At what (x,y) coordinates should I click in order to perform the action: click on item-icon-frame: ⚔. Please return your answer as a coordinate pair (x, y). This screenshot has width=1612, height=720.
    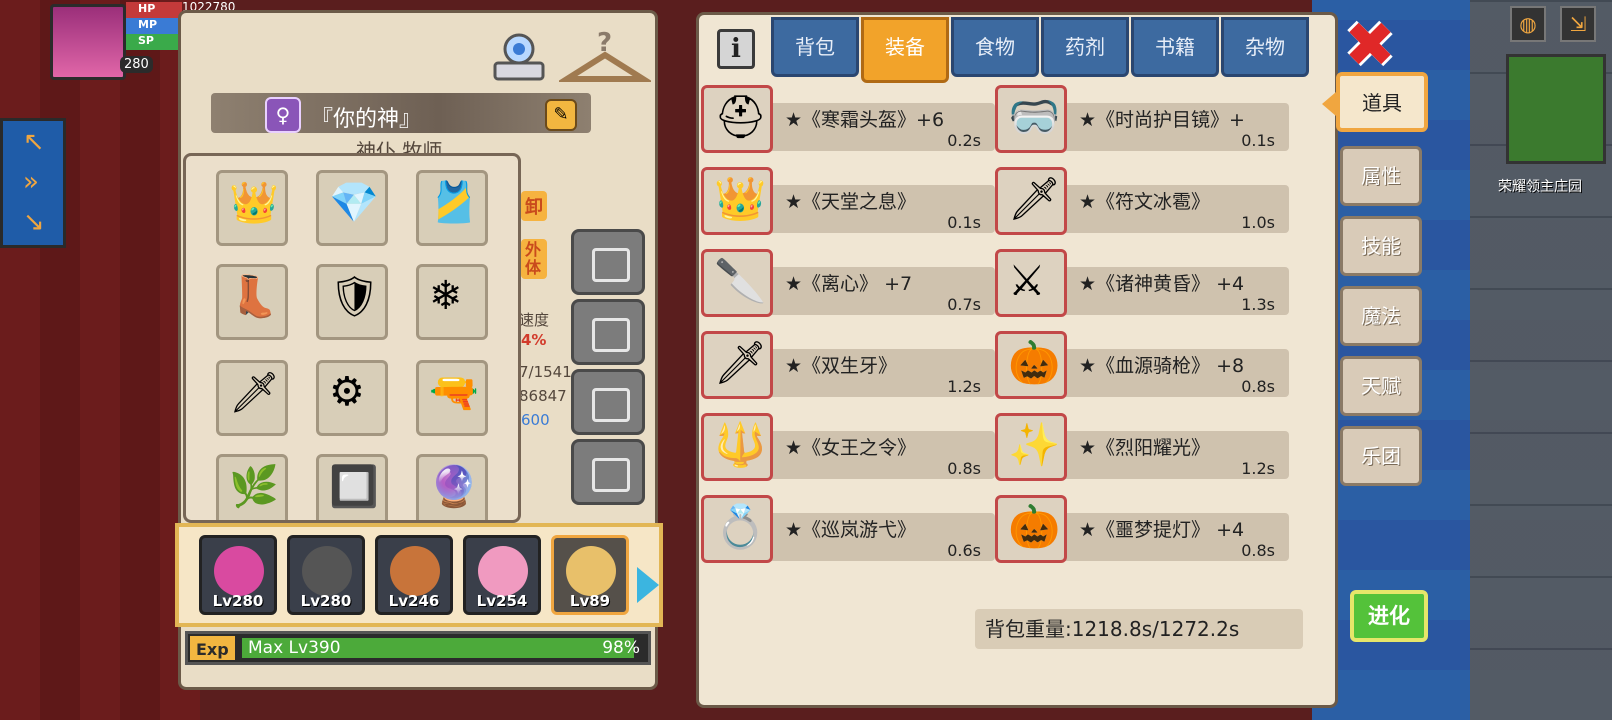
    Looking at the image, I should click on (1031, 283).